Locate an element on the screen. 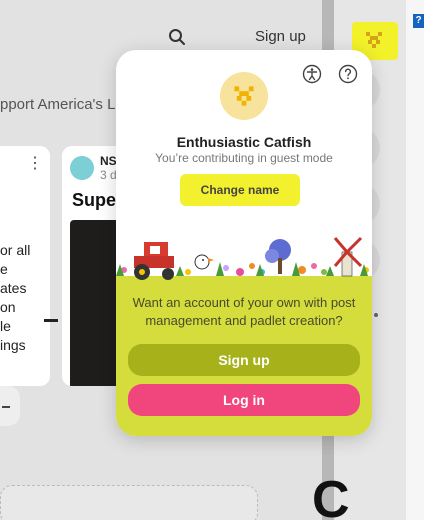  windmill-icon is located at coordinates (348, 256).